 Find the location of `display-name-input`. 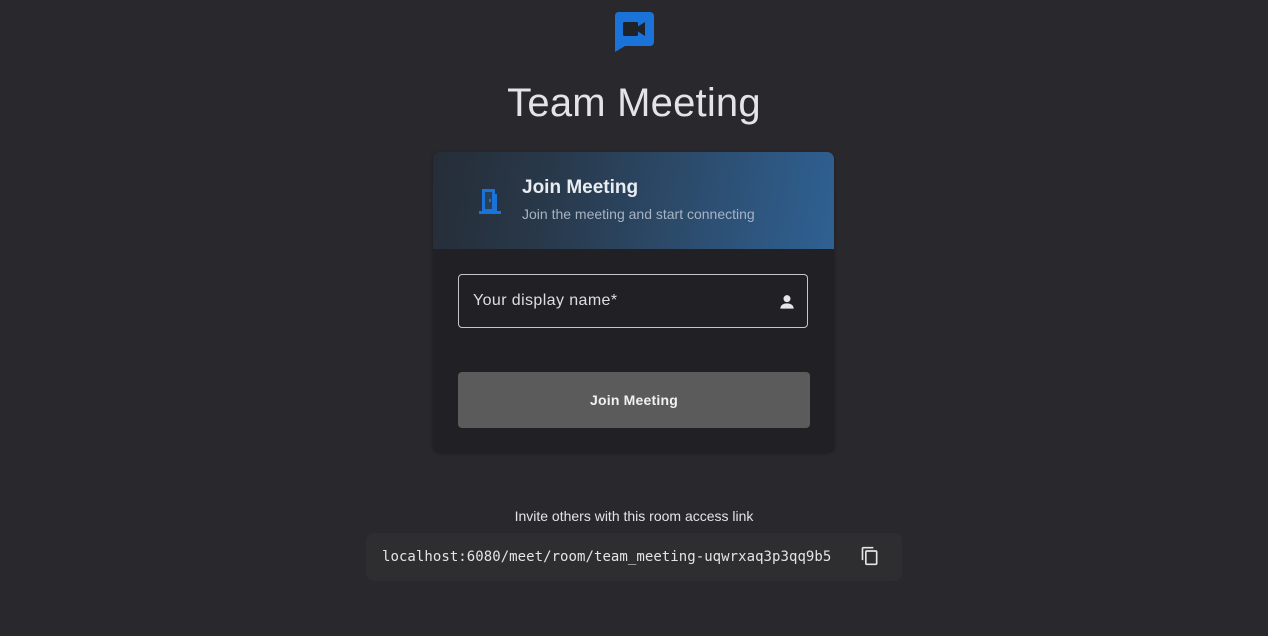

display-name-input is located at coordinates (618, 301).